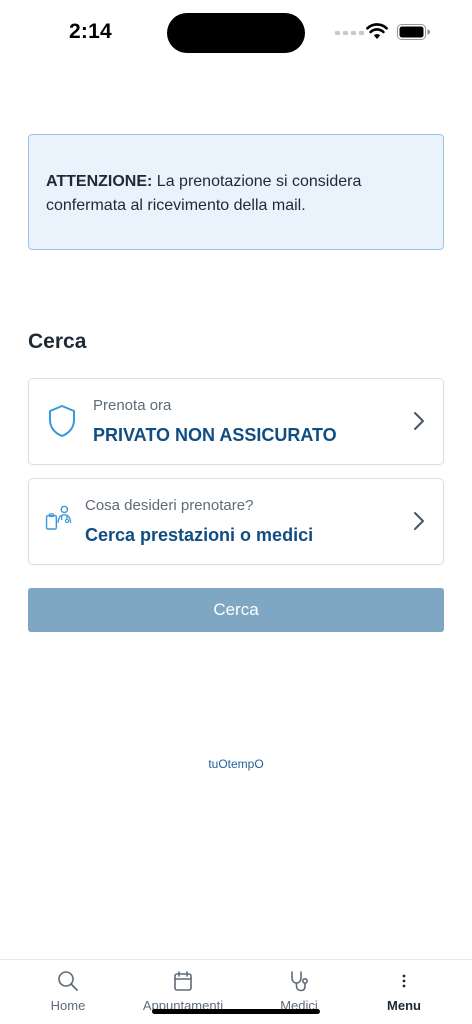  What do you see at coordinates (68, 1005) in the screenshot?
I see `tab-home-label: Home` at bounding box center [68, 1005].